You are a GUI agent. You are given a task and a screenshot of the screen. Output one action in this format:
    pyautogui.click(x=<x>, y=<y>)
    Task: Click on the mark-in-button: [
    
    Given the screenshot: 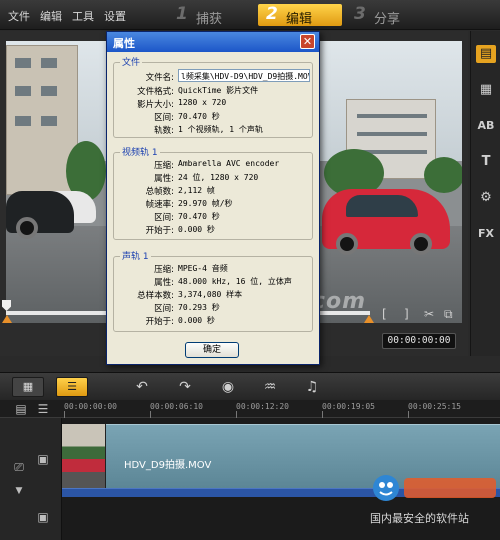 What is the action you would take?
    pyautogui.click(x=384, y=314)
    